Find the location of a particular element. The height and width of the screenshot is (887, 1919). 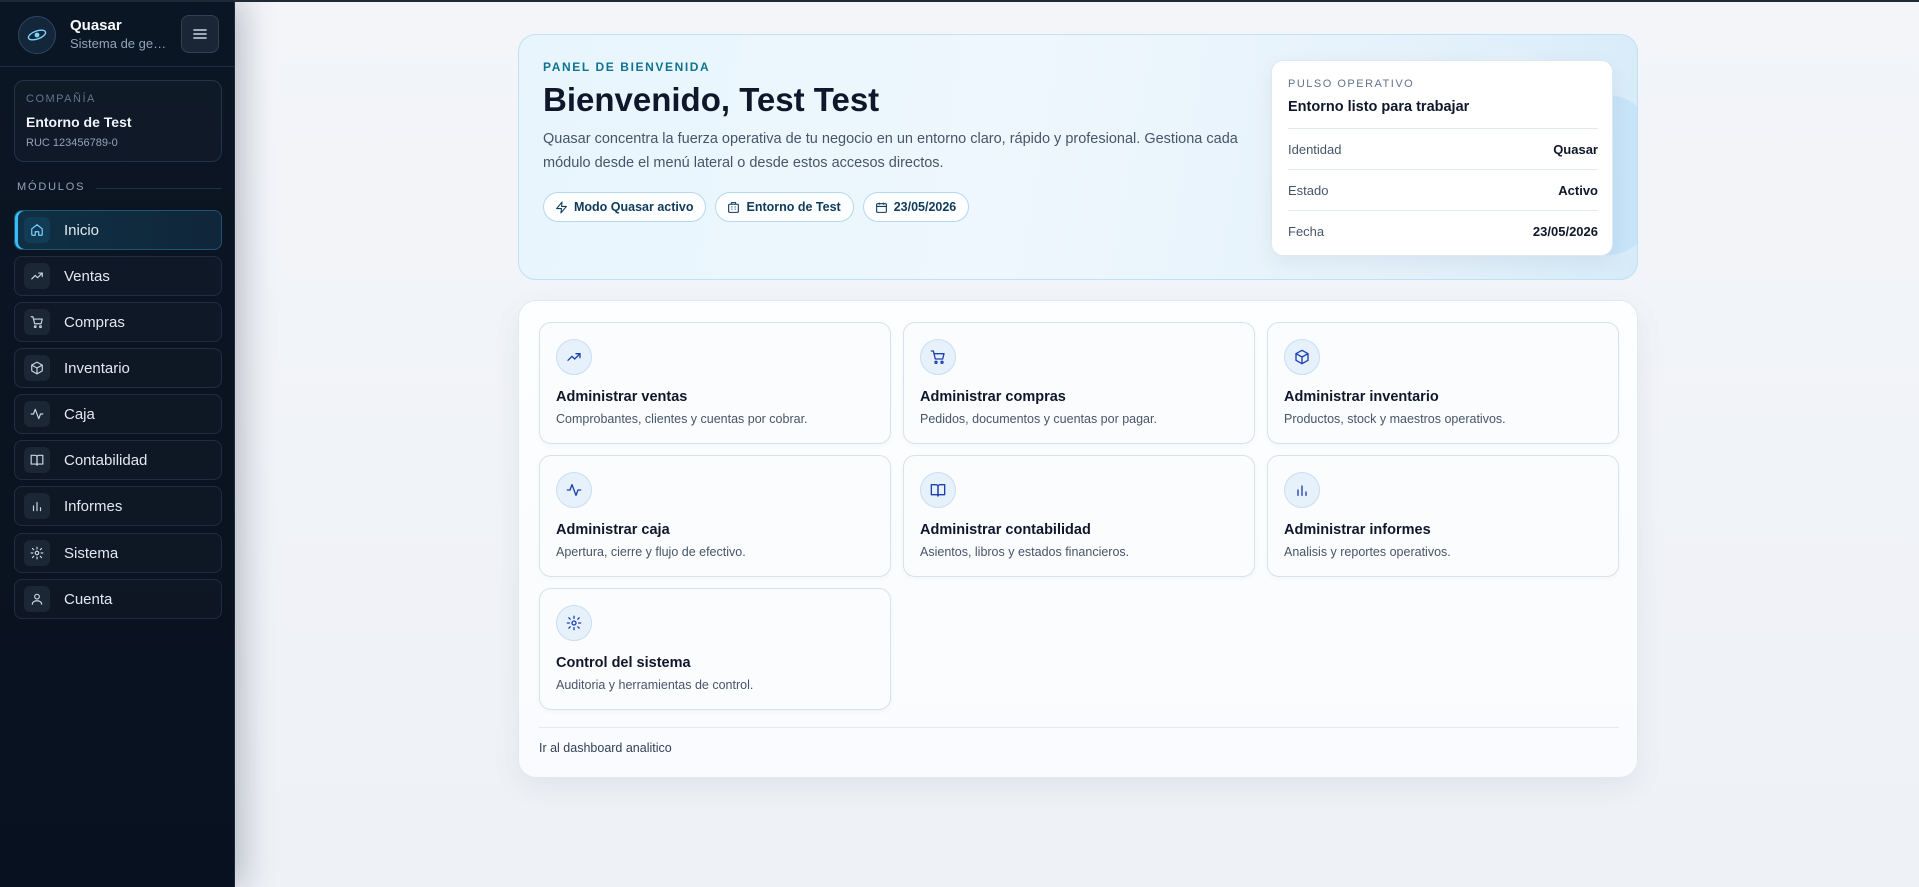

sidebar-item-cuenta: Cuenta is located at coordinates (118, 599).